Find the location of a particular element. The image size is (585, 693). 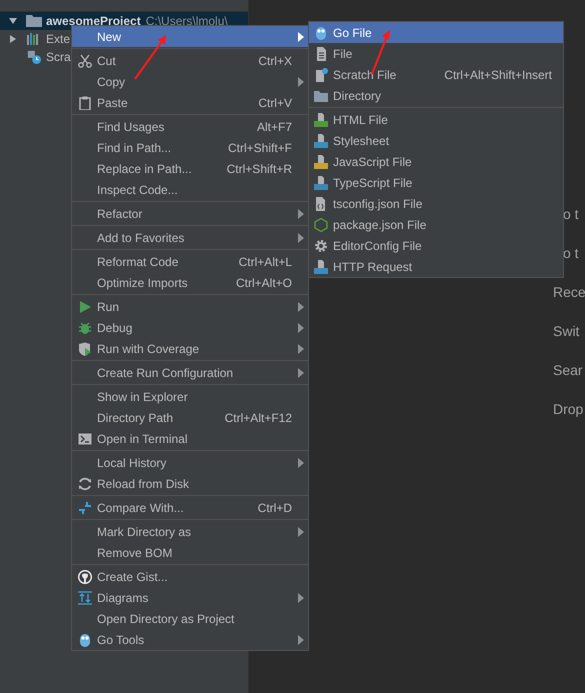

menu-item: Cut Ctrl+X is located at coordinates (190, 60).